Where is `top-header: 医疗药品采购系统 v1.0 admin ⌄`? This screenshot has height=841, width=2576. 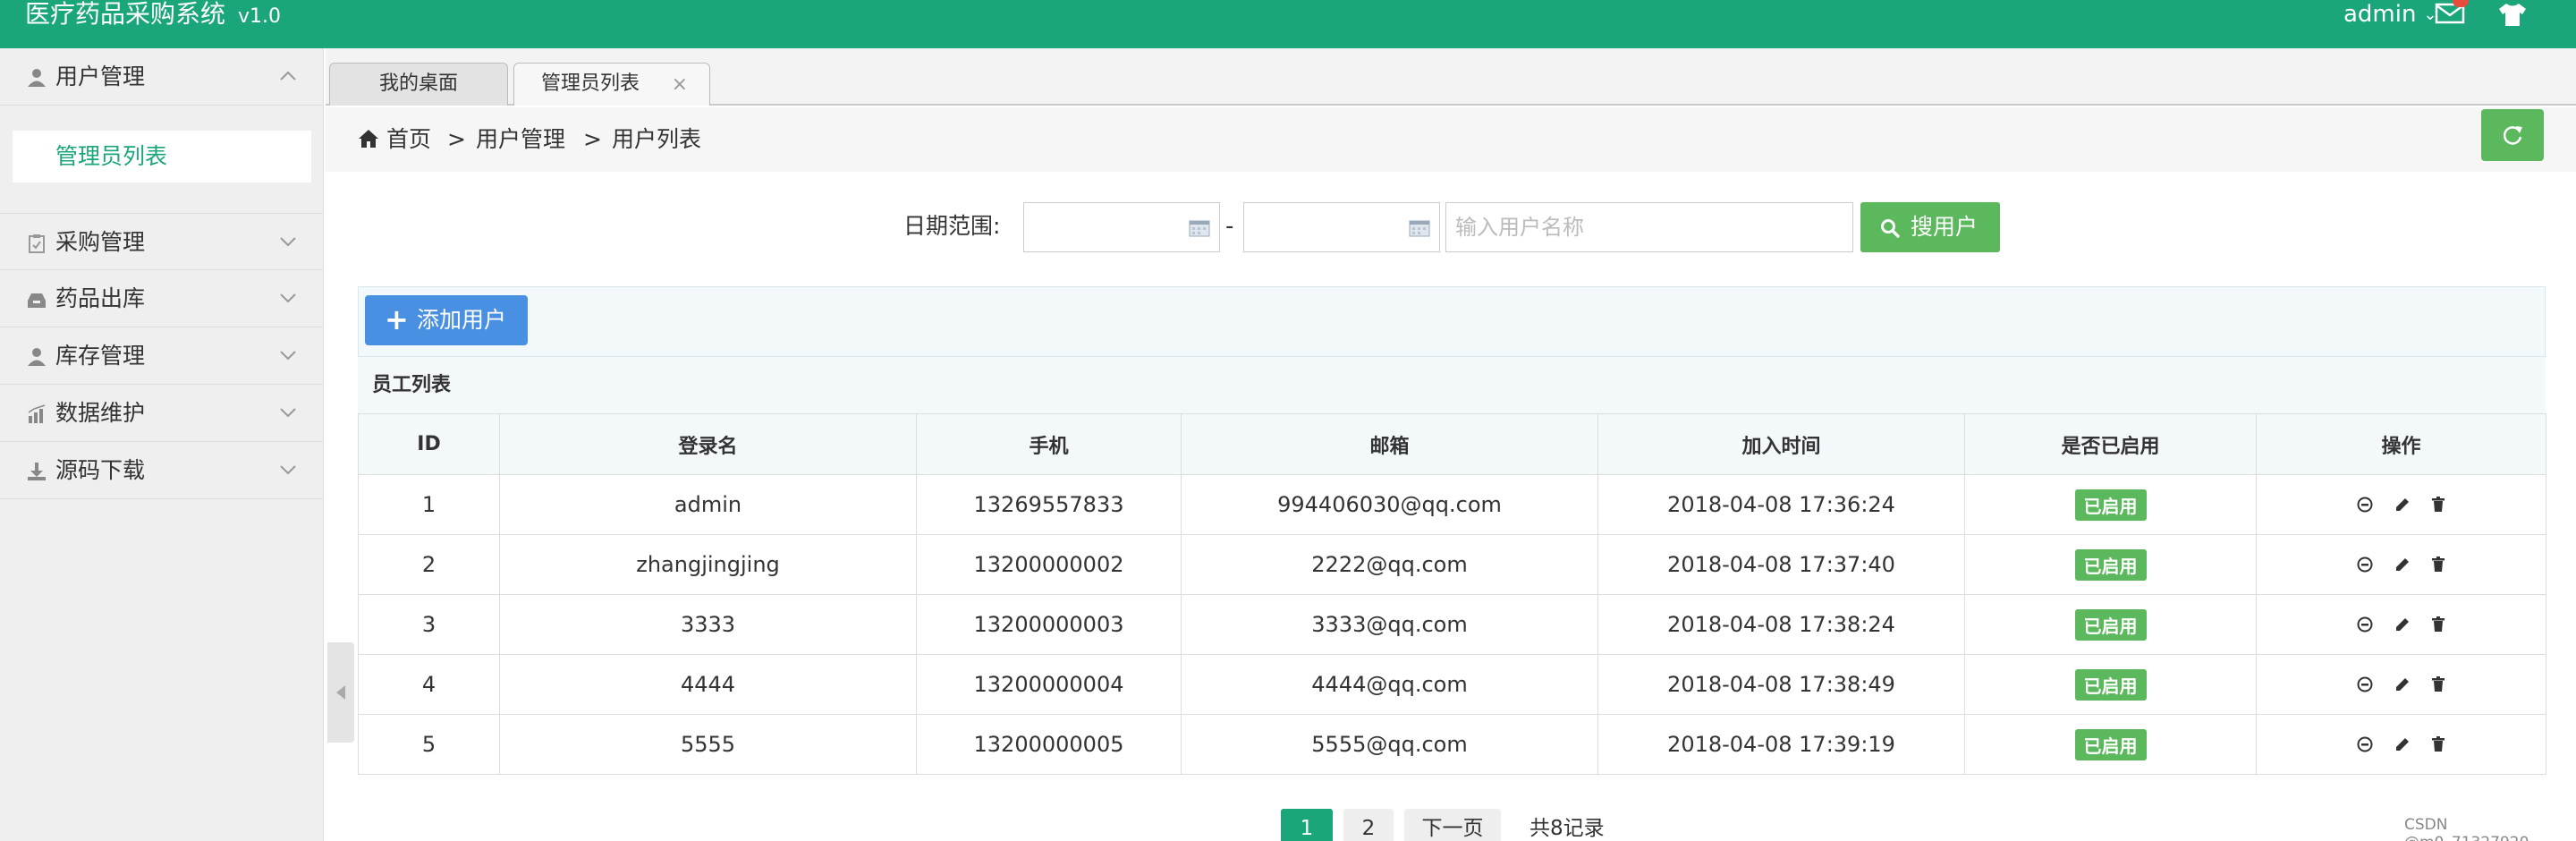 top-header: 医疗药品采购系统 v1.0 admin ⌄ is located at coordinates (1288, 24).